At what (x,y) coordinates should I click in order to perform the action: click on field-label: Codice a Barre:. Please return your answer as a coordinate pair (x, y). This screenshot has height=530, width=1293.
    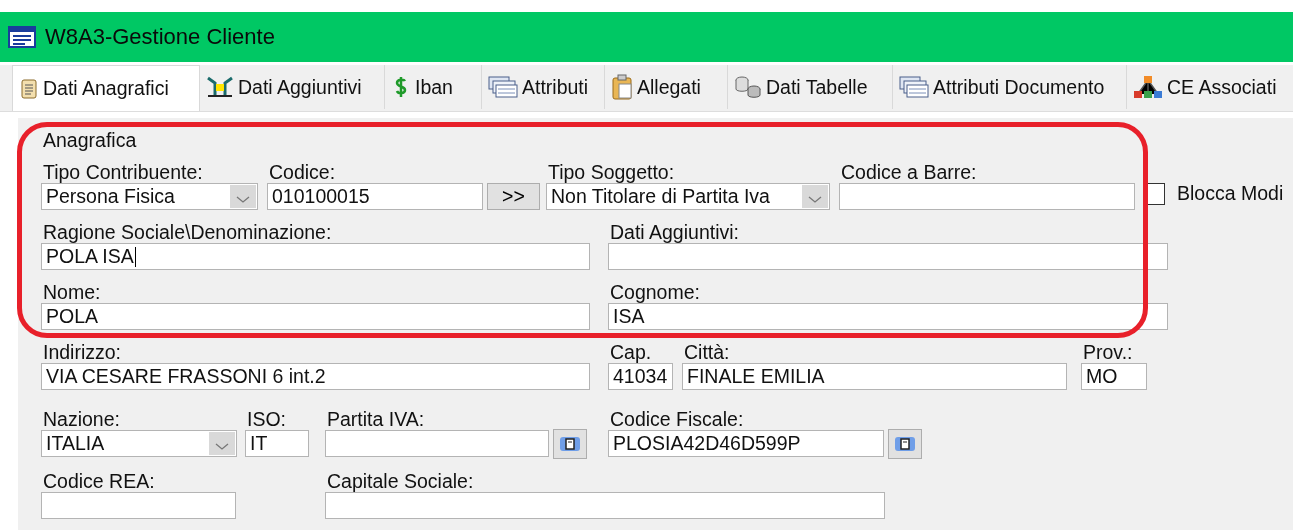
    Looking at the image, I should click on (909, 172).